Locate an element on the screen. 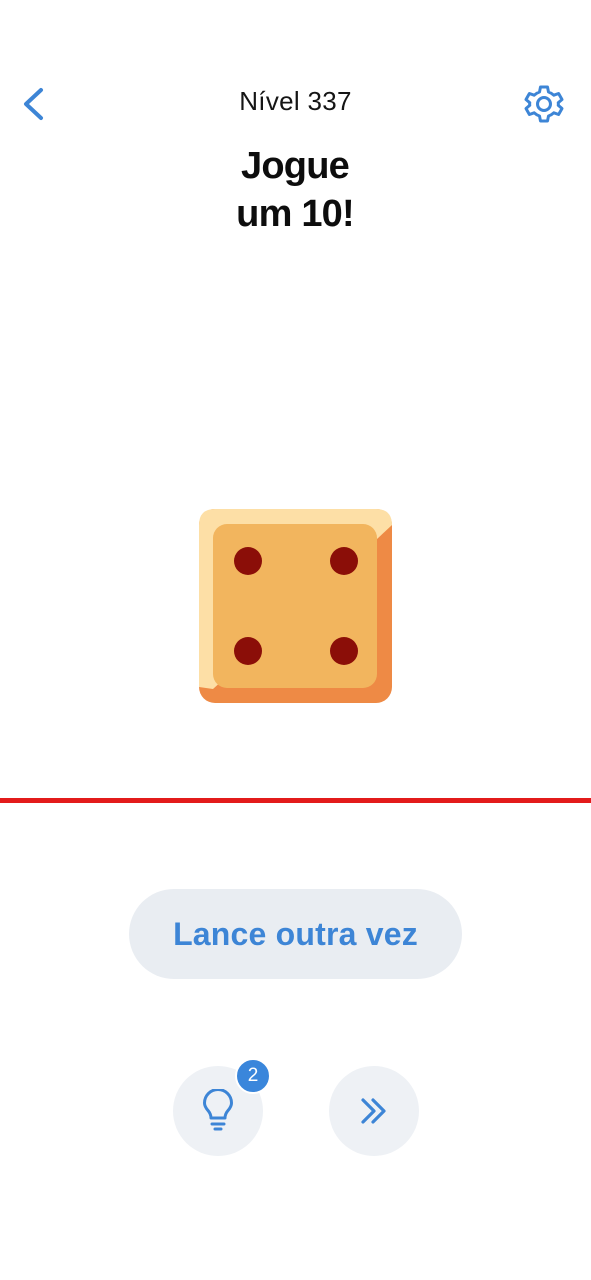 This screenshot has width=591, height=1280. reroll-label: Lance outra vez is located at coordinates (295, 933).